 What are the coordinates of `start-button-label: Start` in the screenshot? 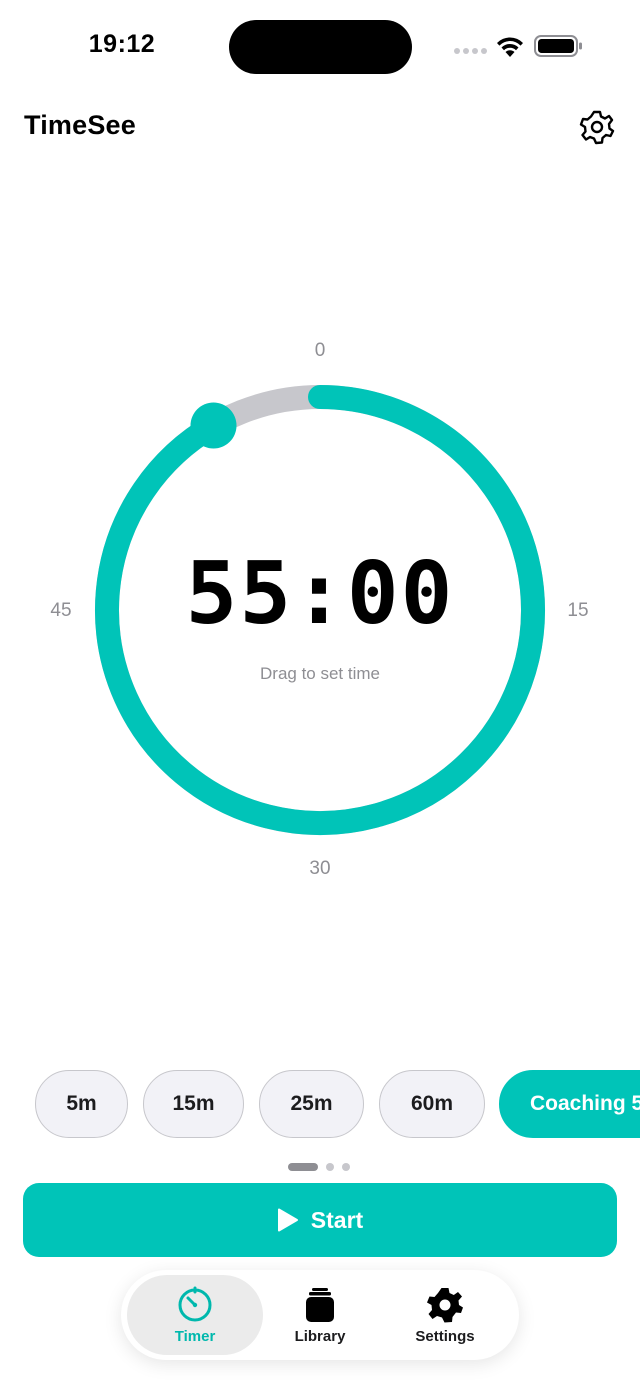 It's located at (337, 1219).